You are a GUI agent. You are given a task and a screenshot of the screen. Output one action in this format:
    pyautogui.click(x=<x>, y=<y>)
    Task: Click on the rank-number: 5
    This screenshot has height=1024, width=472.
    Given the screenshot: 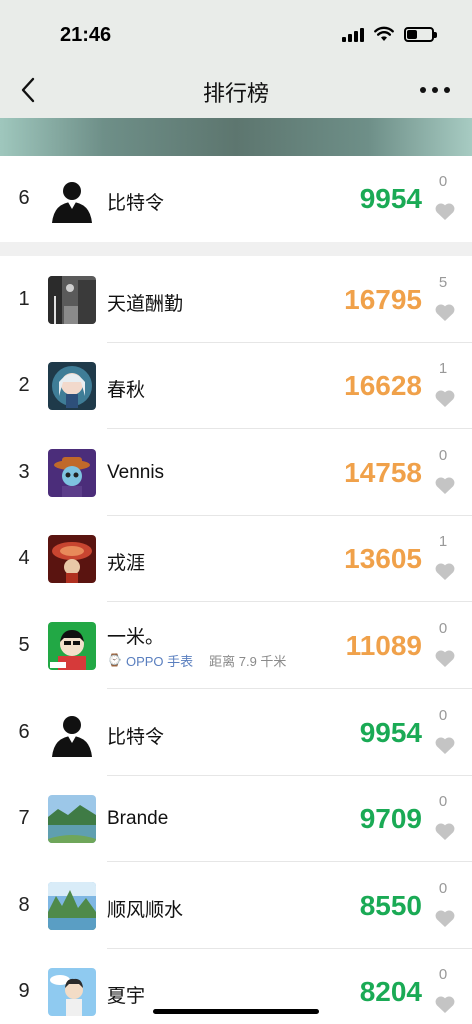 What is the action you would take?
    pyautogui.click(x=24, y=644)
    